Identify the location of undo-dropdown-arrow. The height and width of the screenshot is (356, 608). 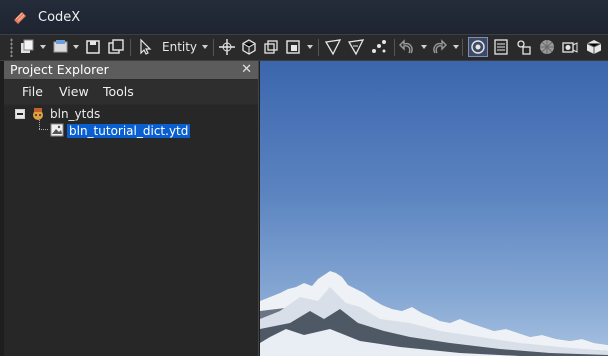
(424, 47).